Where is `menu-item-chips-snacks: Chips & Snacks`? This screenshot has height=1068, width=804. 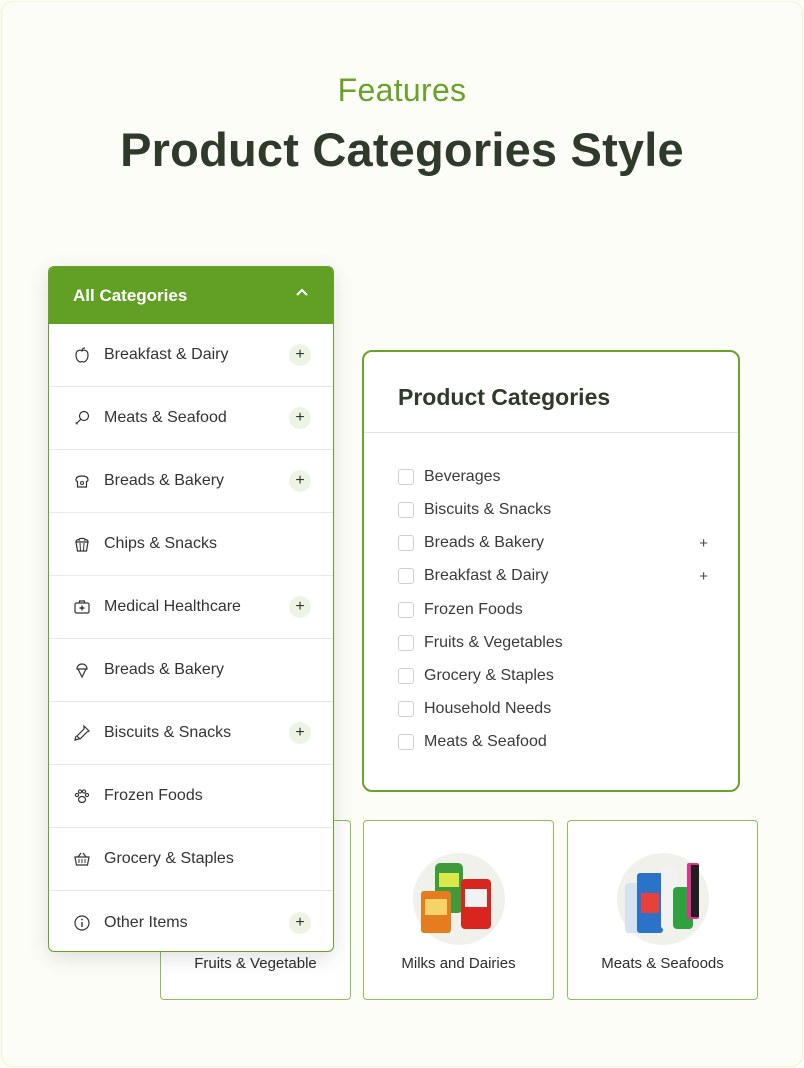
menu-item-chips-snacks: Chips & Snacks is located at coordinates (191, 544).